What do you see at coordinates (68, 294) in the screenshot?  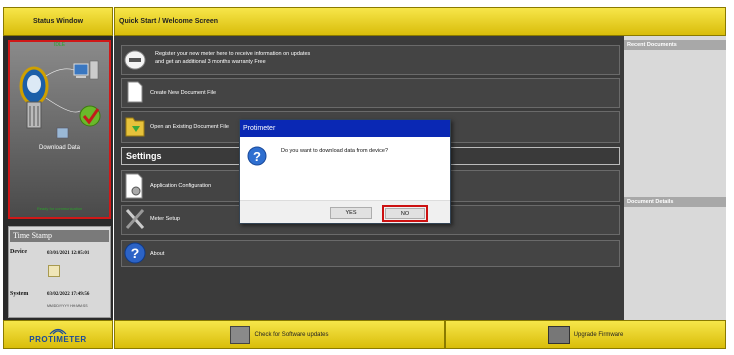 I see `system-time-value: 03/02/2022 17:49:56` at bounding box center [68, 294].